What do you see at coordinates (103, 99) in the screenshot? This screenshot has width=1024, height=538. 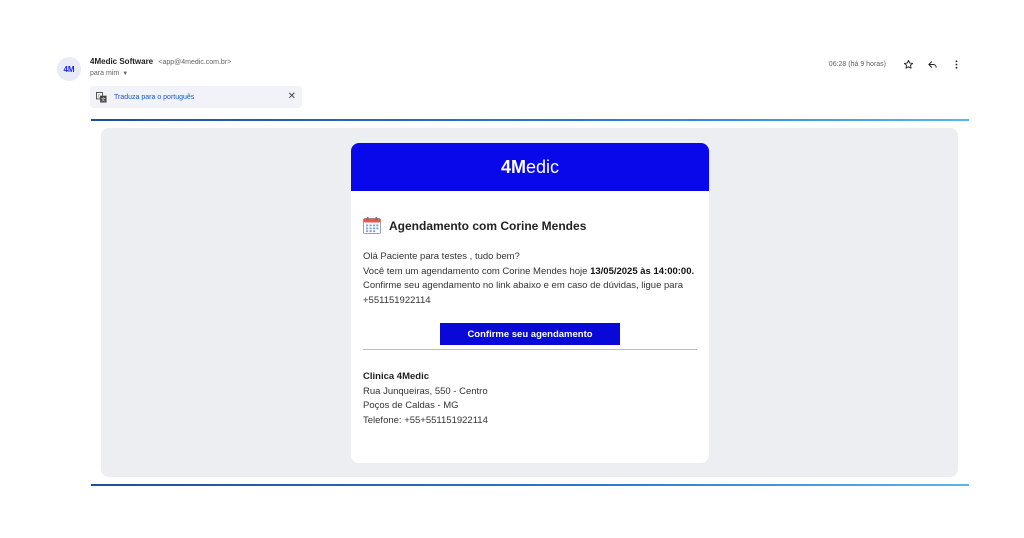 I see `svg-text: 文` at bounding box center [103, 99].